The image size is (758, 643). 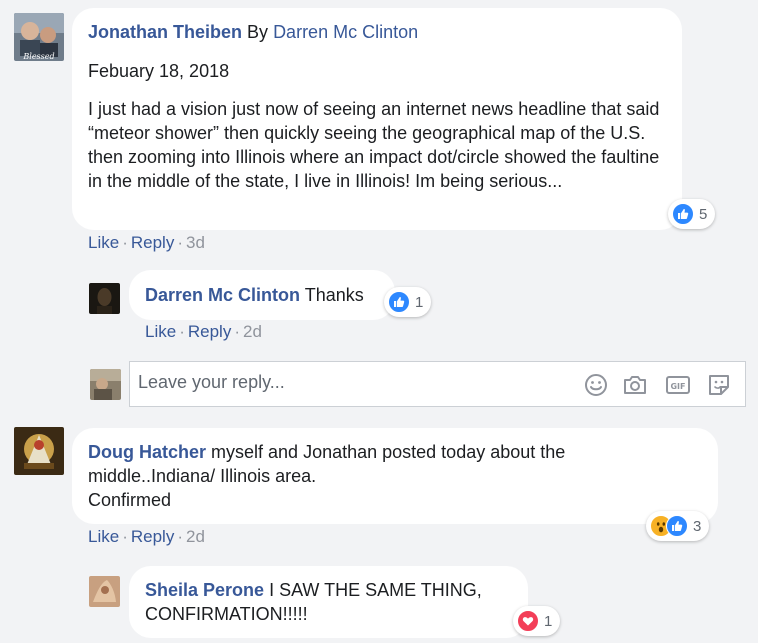 I want to click on reply-composer: GIF, so click(x=437, y=384).